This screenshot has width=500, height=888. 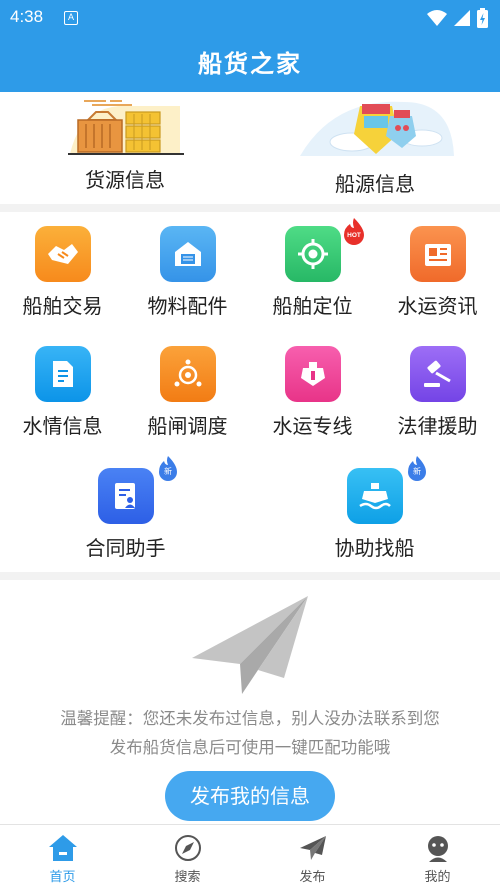 I want to click on hot-badge-label: HOT, so click(x=354, y=235).